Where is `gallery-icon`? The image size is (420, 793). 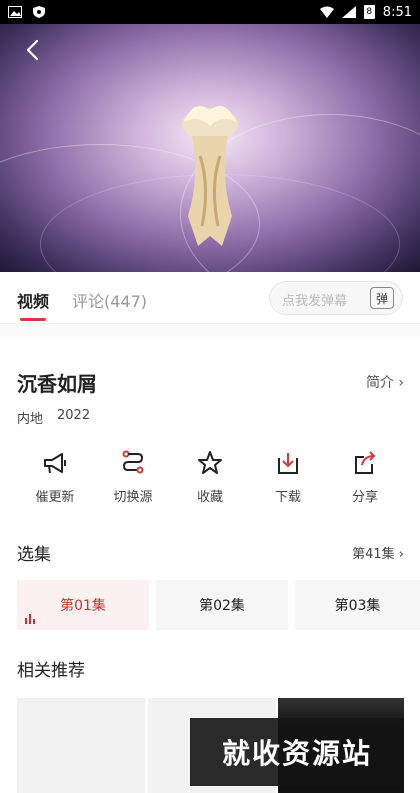
gallery-icon is located at coordinates (15, 12).